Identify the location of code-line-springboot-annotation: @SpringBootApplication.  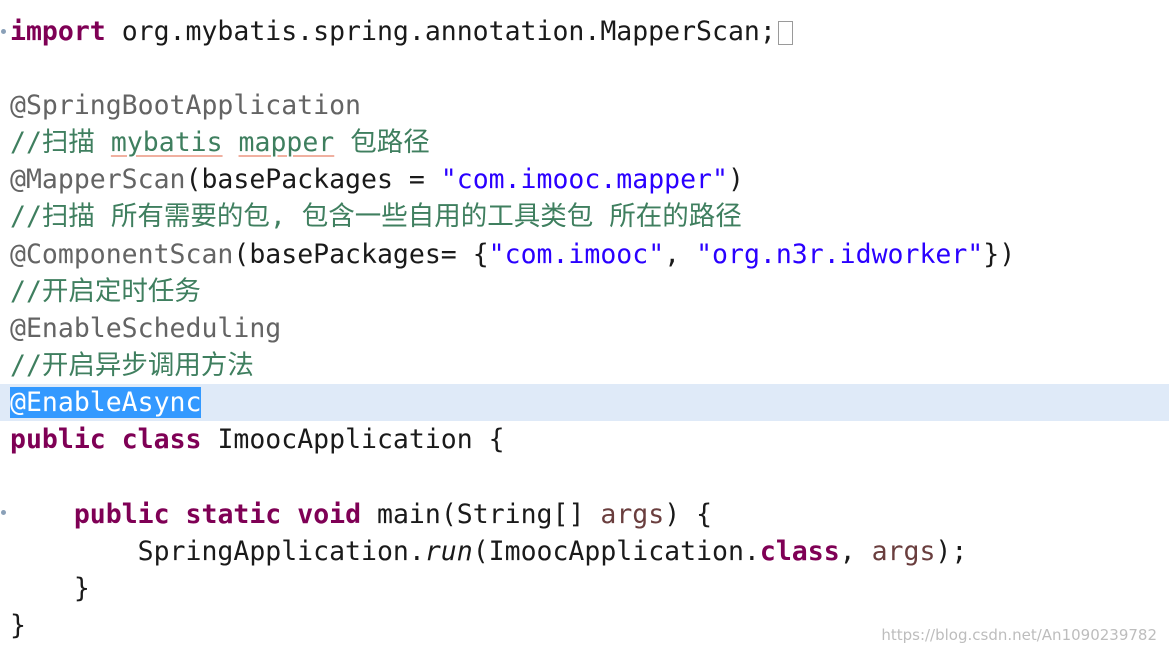
(584, 105).